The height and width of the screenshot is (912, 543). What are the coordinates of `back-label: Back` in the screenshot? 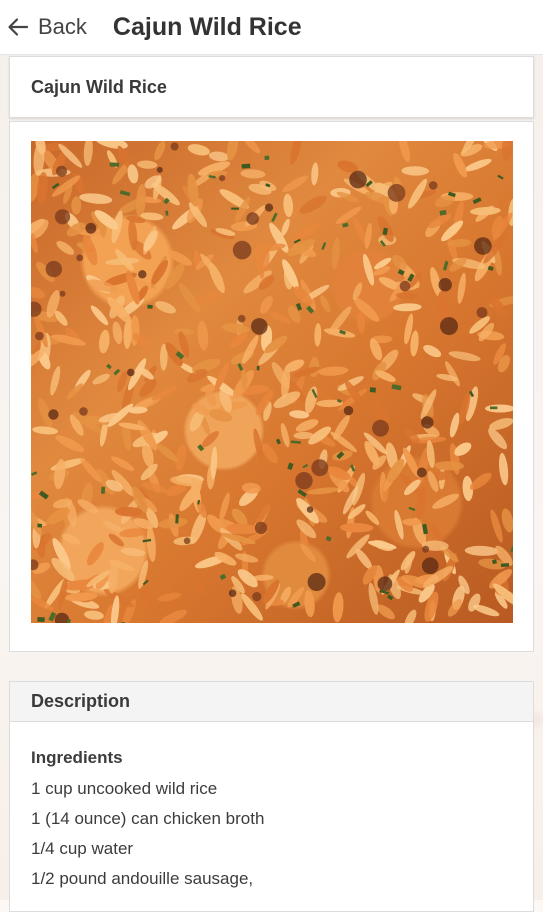 It's located at (62, 26).